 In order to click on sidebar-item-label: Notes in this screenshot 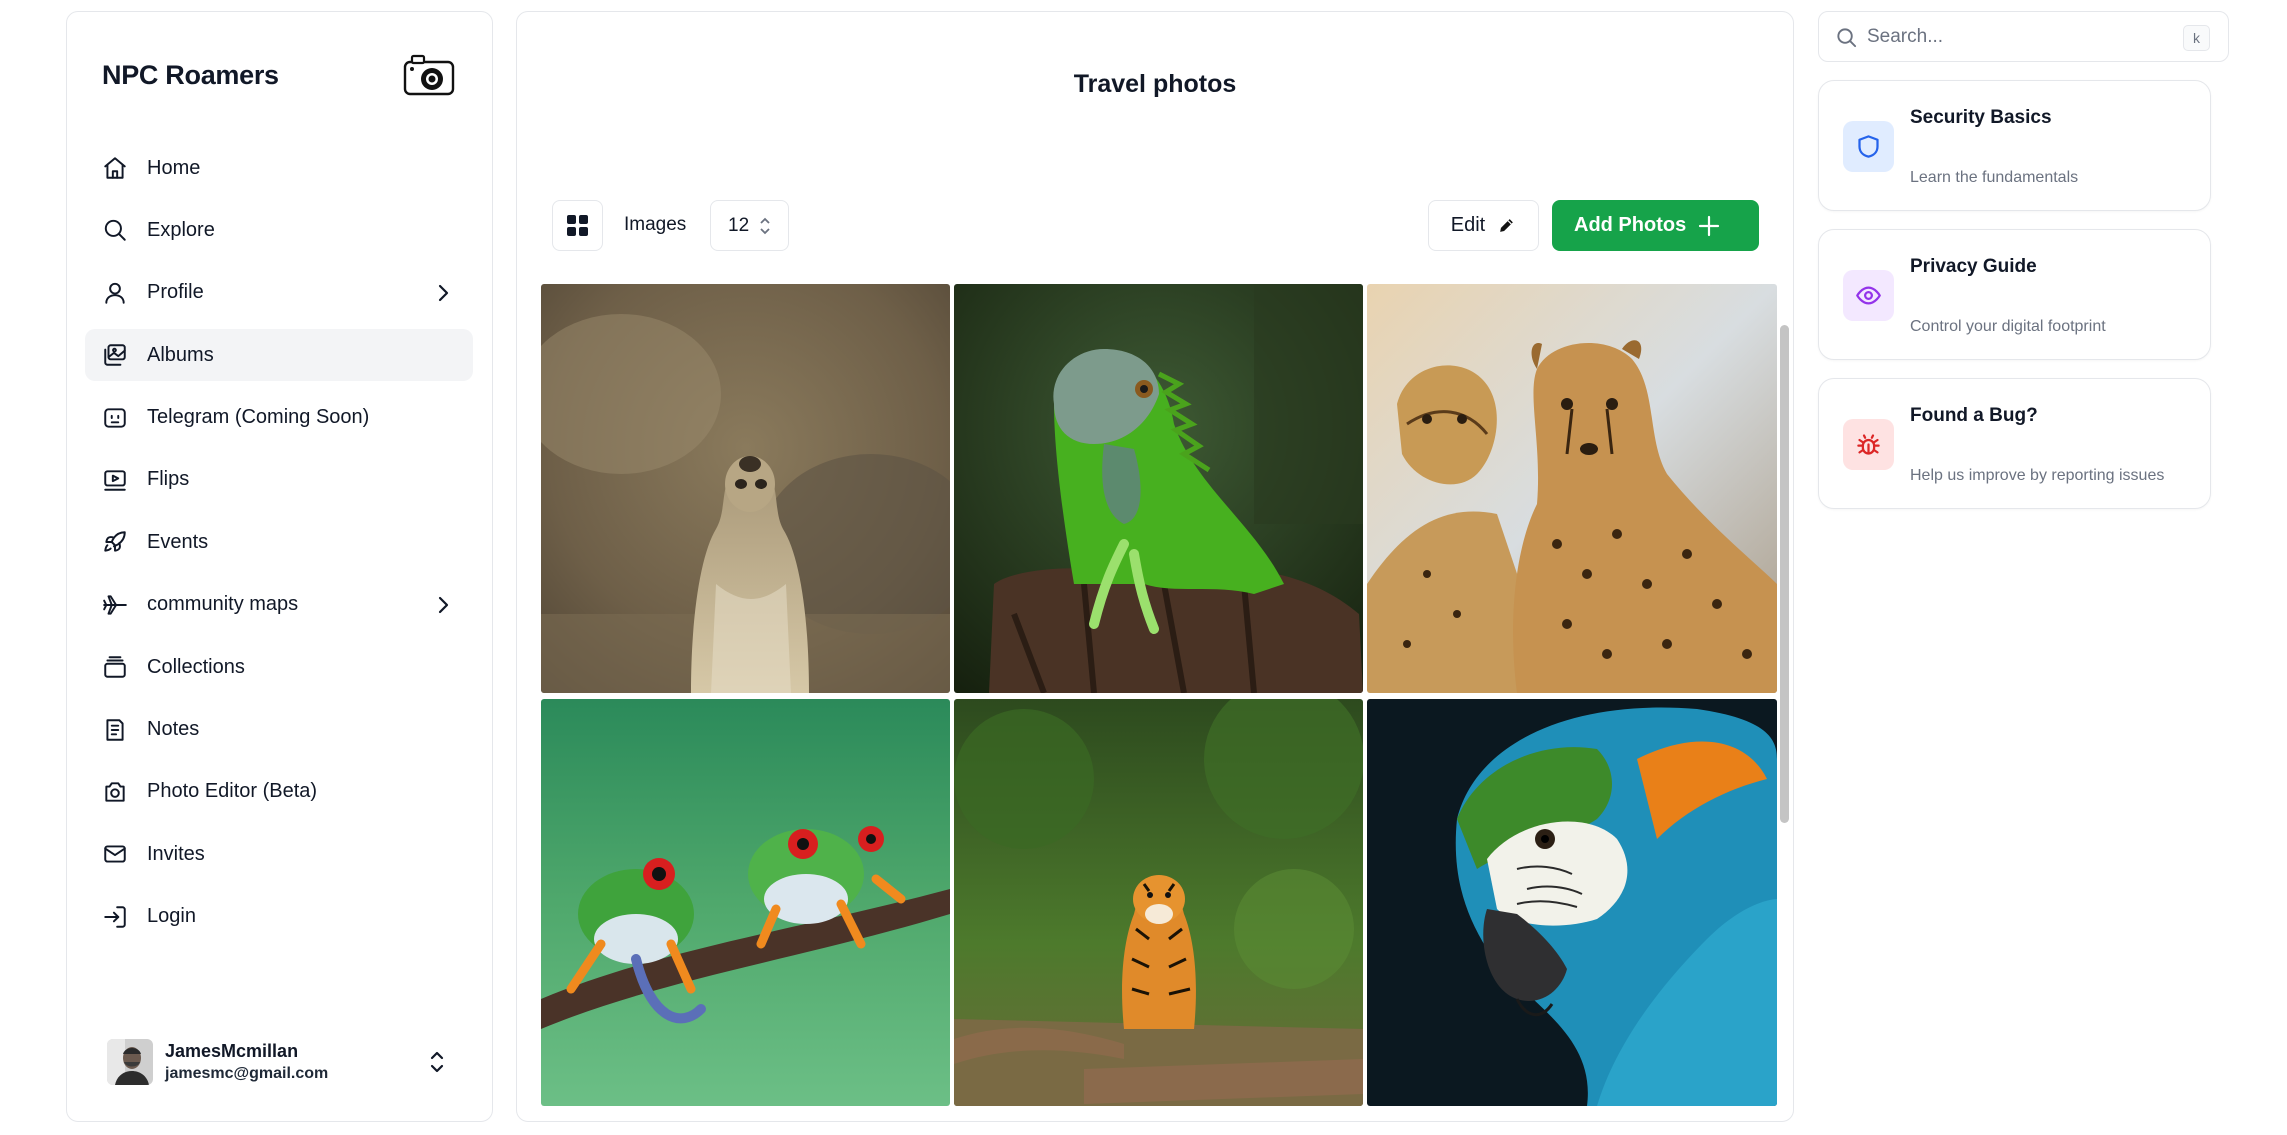, I will do `click(173, 729)`.